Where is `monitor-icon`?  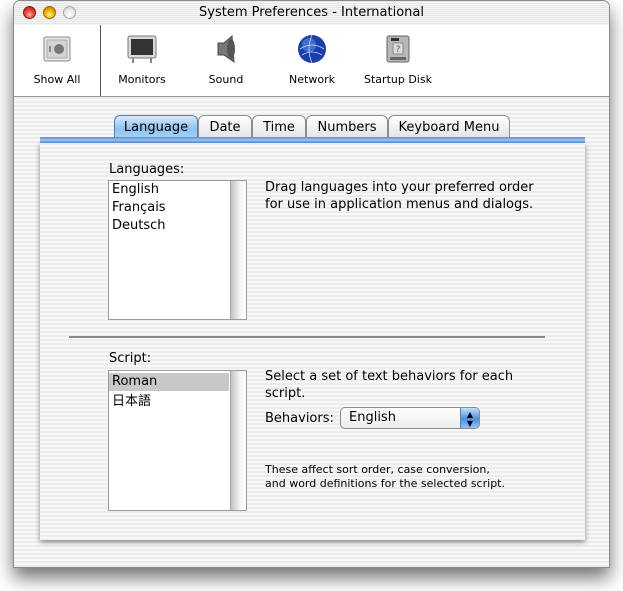 monitor-icon is located at coordinates (142, 49).